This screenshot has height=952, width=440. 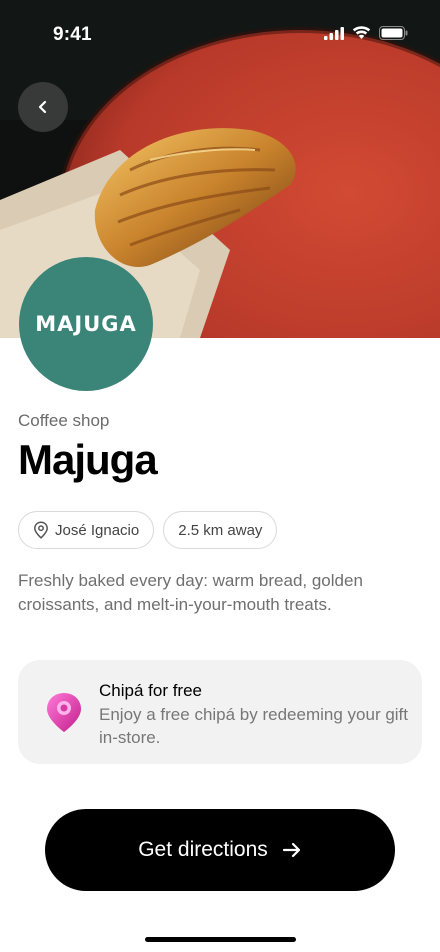 I want to click on distance-label: 2.5 km away, so click(x=220, y=530).